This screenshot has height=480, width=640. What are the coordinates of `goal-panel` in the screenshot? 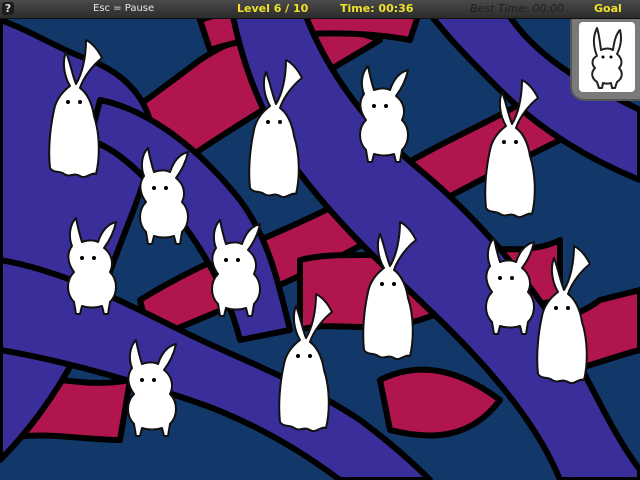 It's located at (605, 58).